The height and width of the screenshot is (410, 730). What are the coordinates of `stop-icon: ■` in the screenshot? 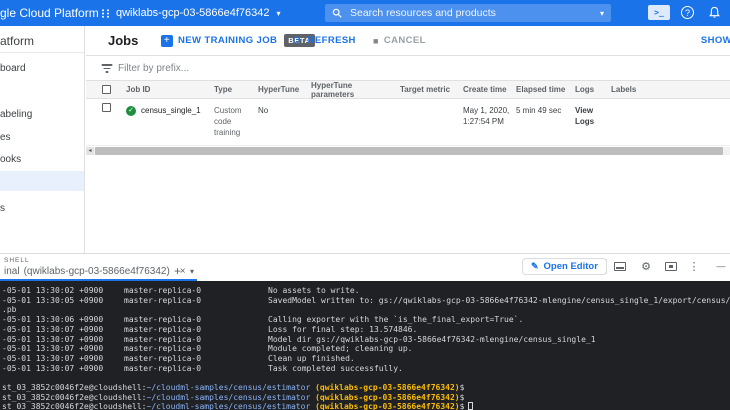 It's located at (376, 40).